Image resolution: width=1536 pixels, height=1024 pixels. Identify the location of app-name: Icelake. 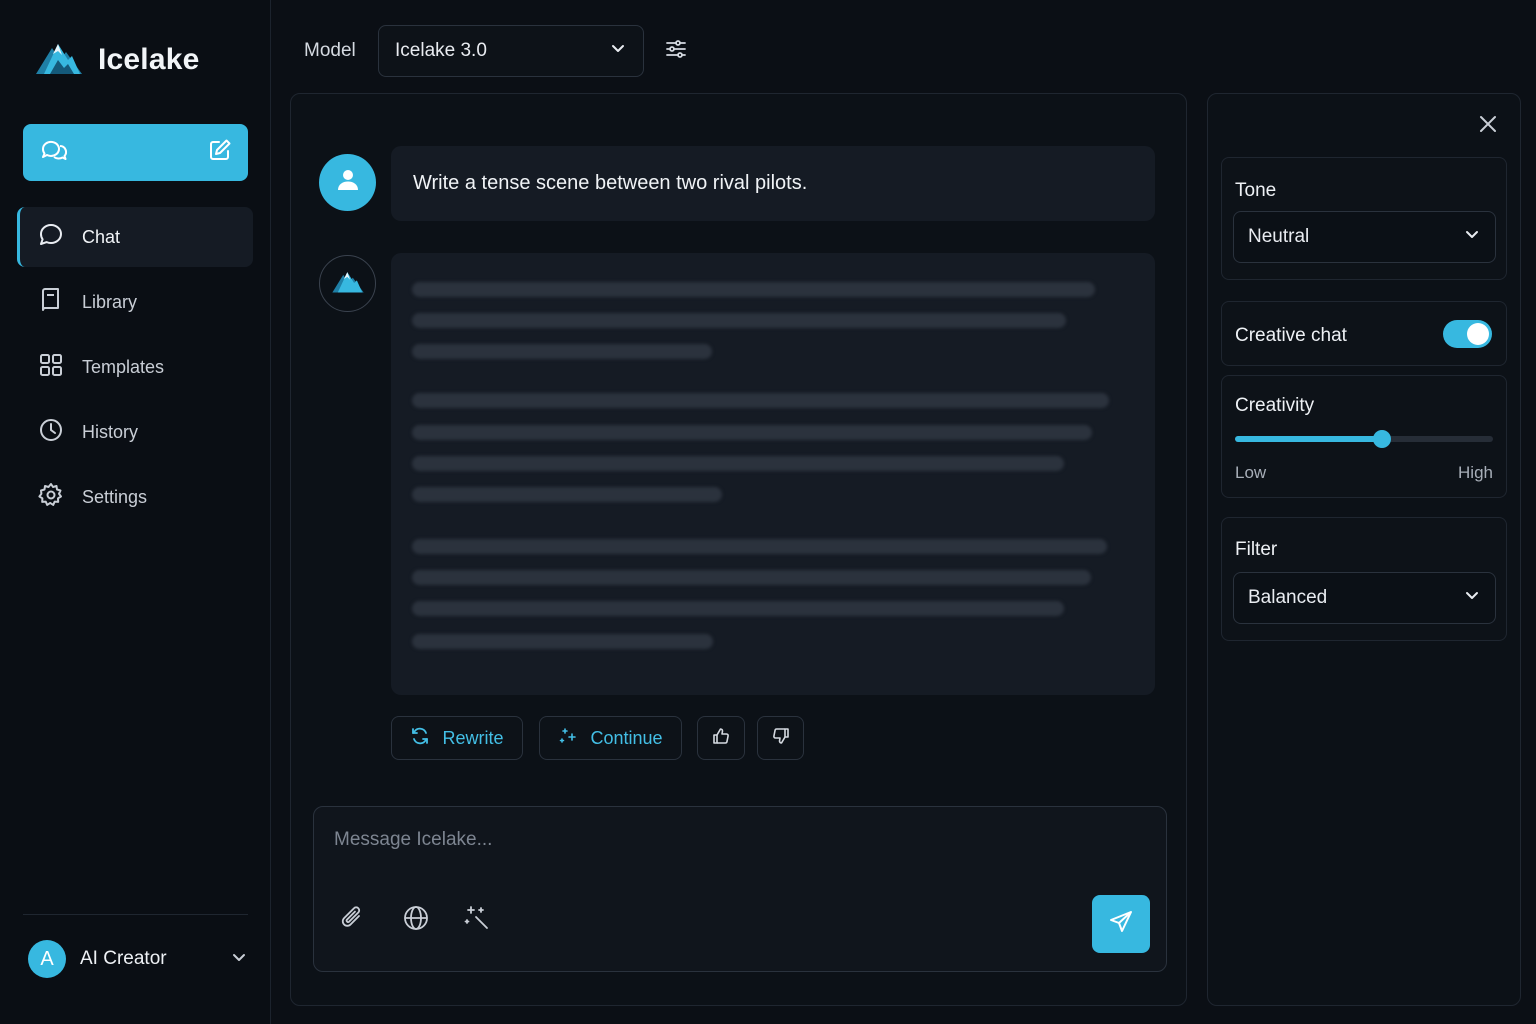
(149, 59).